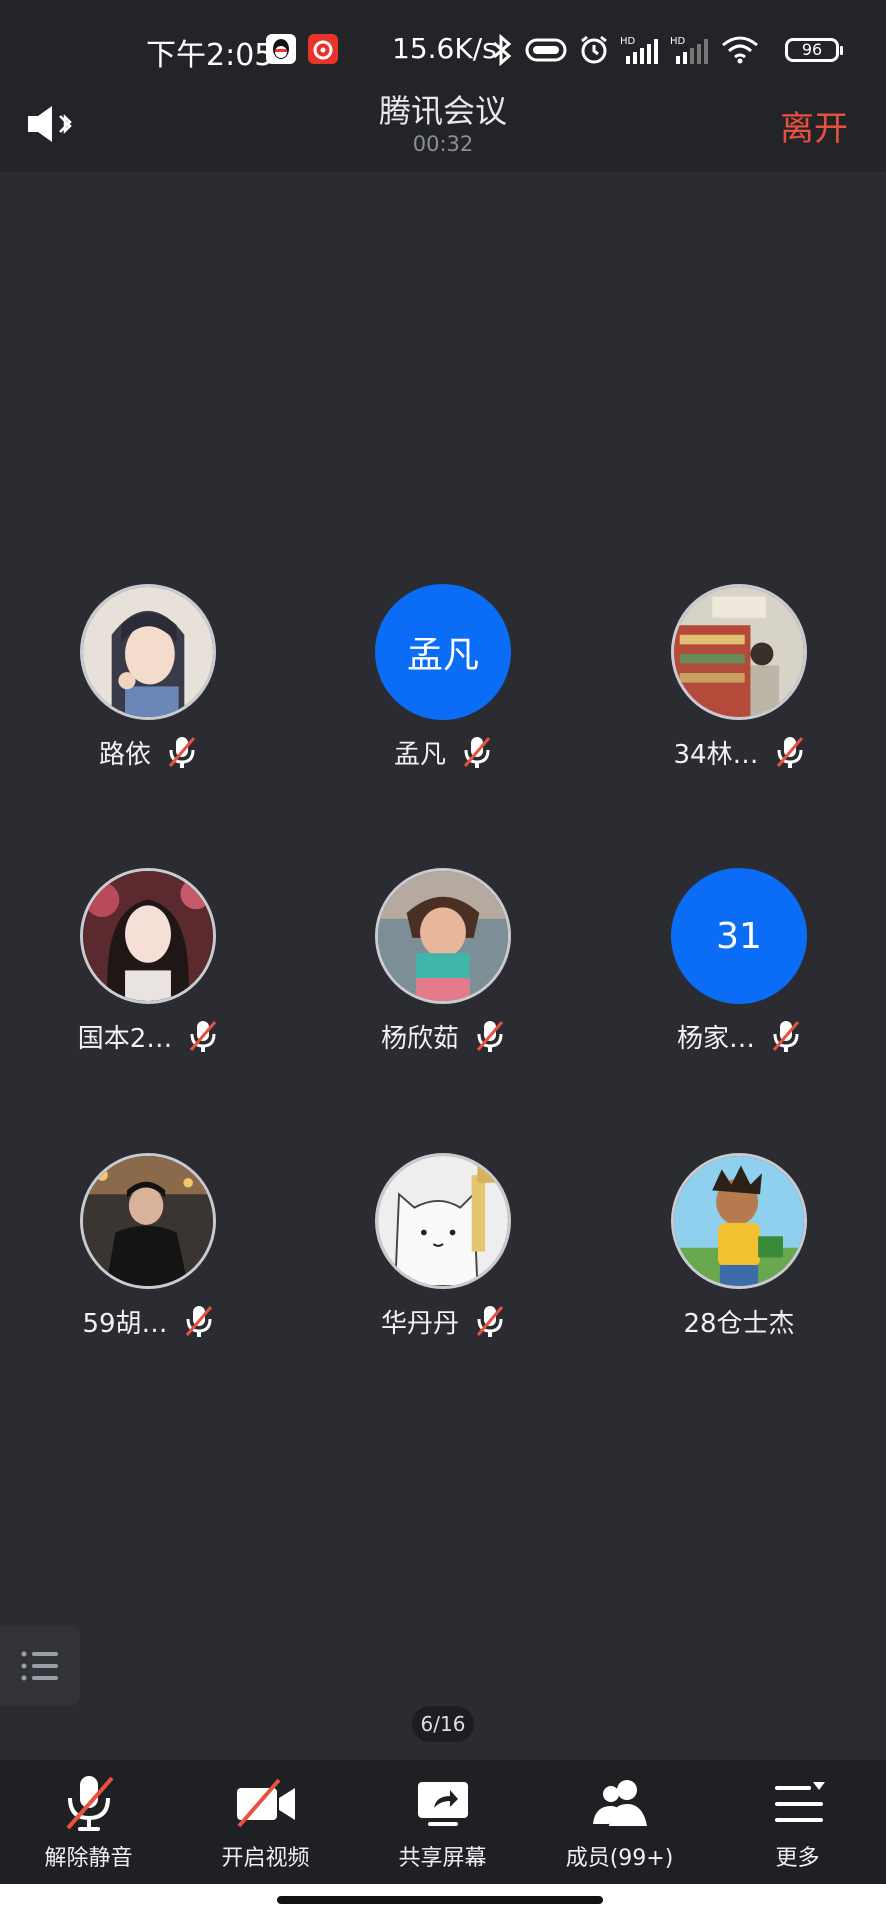  Describe the element at coordinates (419, 754) in the screenshot. I see `participant-name: 孟凡` at that location.